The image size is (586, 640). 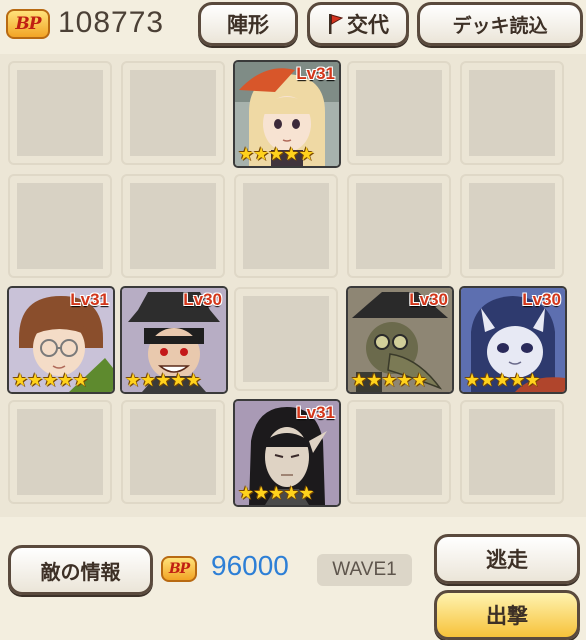 I want to click on swap-button-label: 交代, so click(x=368, y=25).